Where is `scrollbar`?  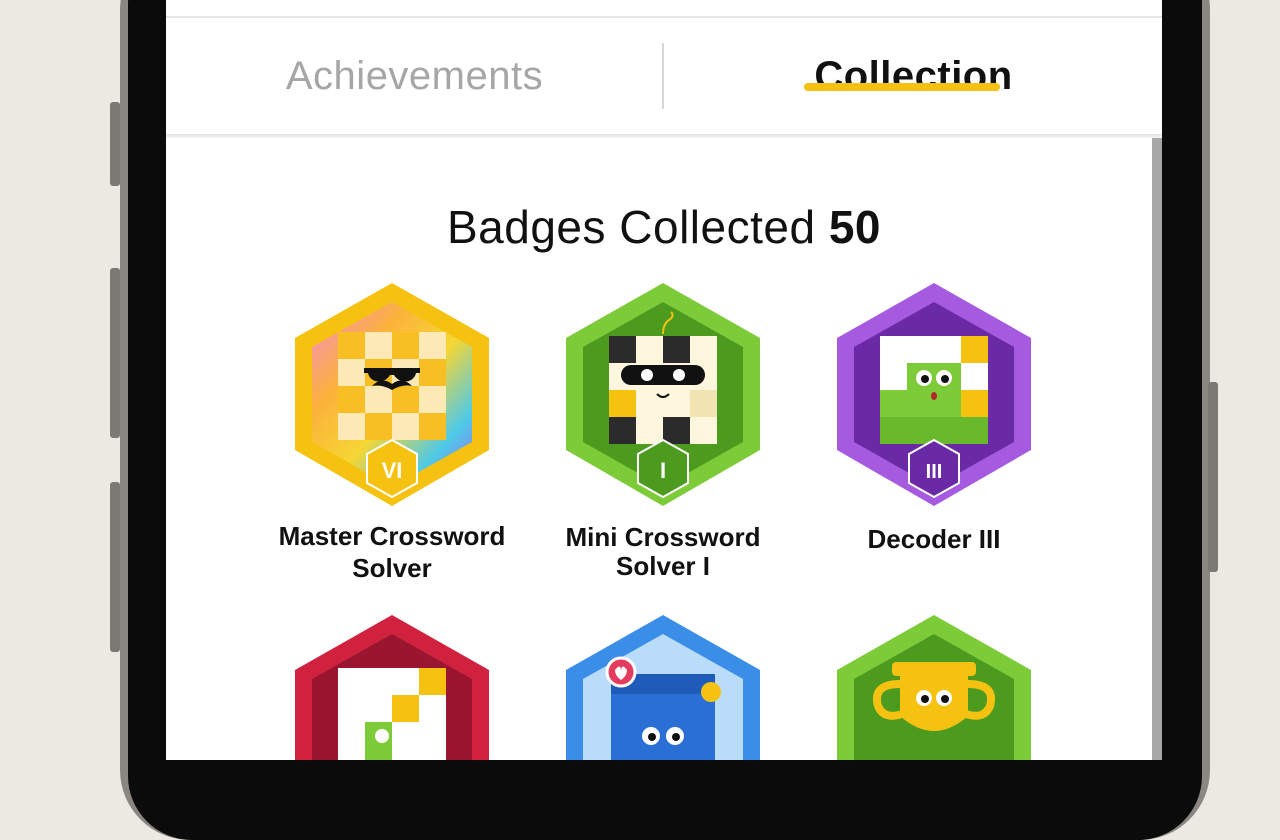
scrollbar is located at coordinates (1157, 449).